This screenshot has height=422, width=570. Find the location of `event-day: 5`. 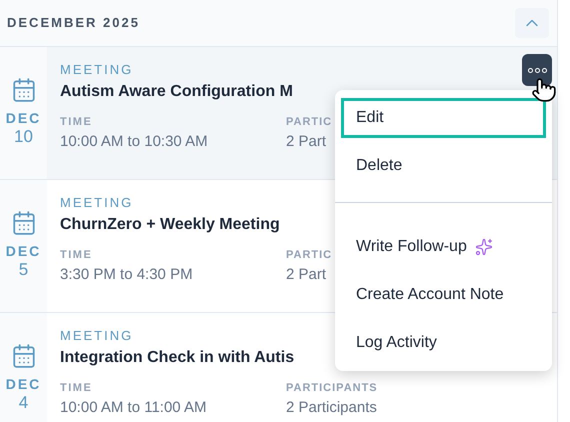

event-day: 5 is located at coordinates (23, 270).